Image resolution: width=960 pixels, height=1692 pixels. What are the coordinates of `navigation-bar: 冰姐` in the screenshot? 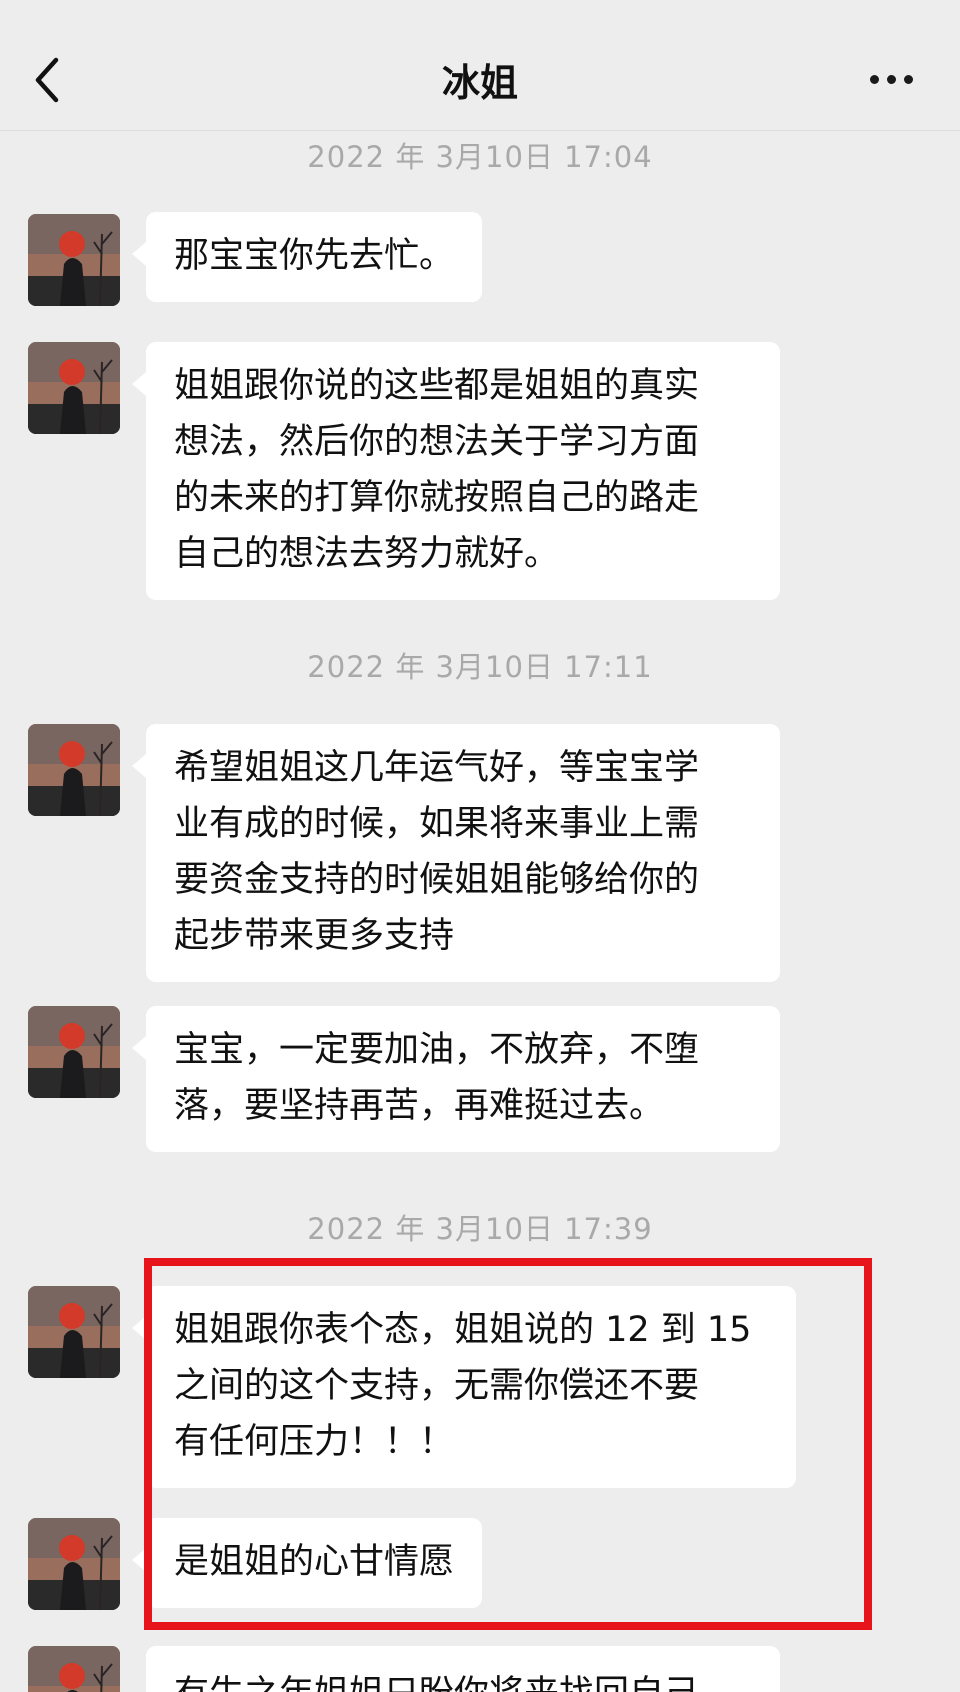 It's located at (480, 65).